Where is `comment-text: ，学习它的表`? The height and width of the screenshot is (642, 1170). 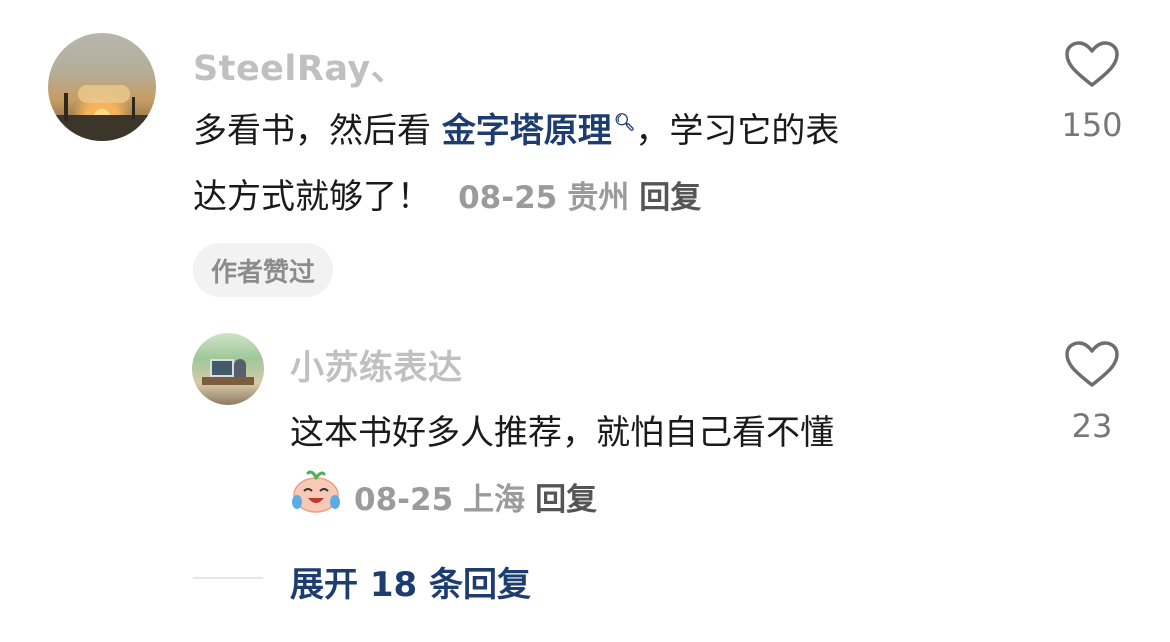 comment-text: ，学习它的表 is located at coordinates (737, 131).